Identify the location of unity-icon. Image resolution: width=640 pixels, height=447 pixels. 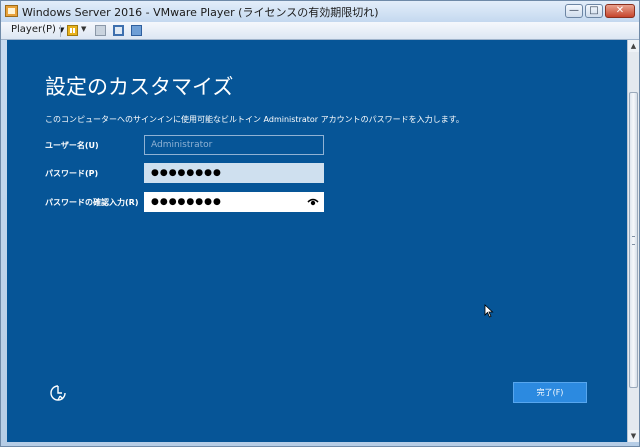
(136, 30).